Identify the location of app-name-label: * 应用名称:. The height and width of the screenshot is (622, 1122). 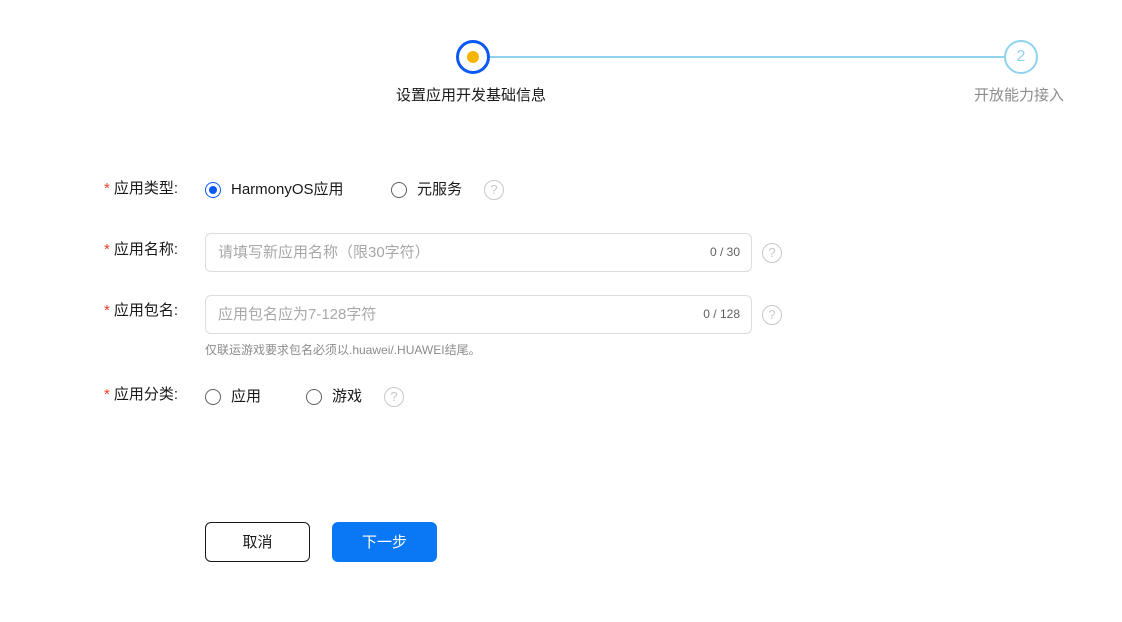
(141, 250).